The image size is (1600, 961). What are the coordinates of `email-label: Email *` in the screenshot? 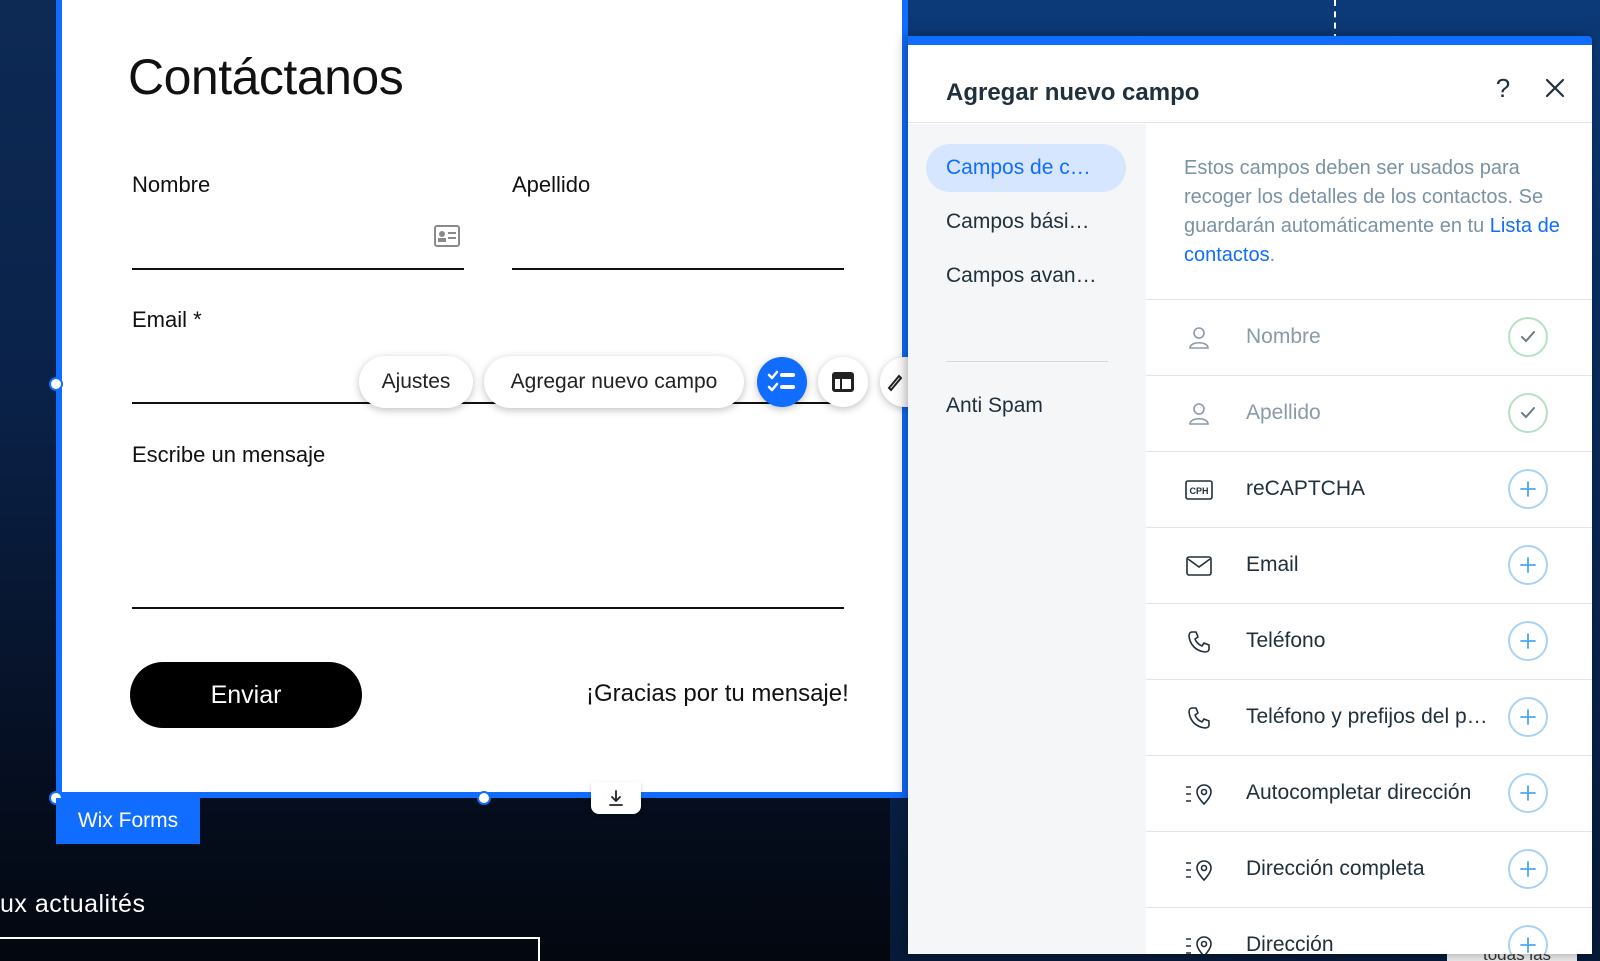 It's located at (167, 319).